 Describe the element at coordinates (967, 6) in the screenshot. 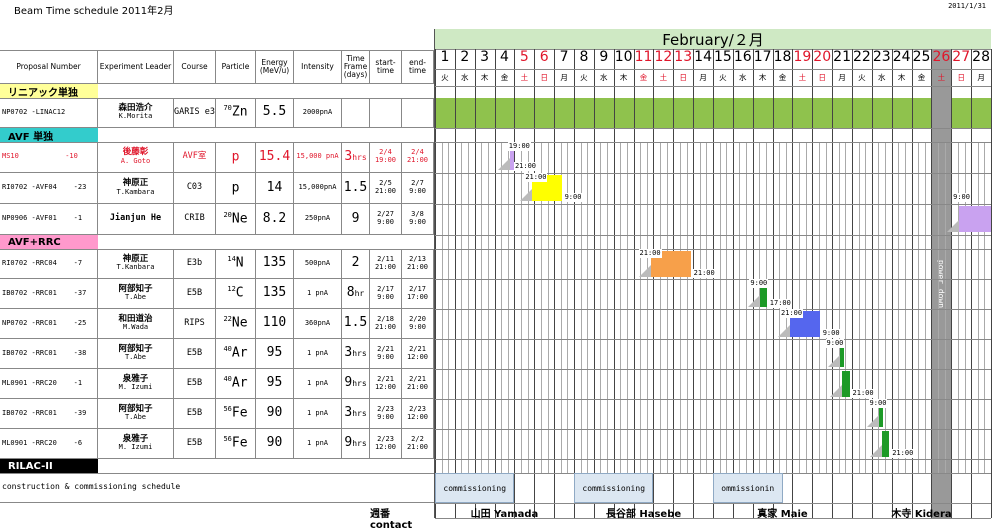

I see `page-date: 2011/1/31` at that location.